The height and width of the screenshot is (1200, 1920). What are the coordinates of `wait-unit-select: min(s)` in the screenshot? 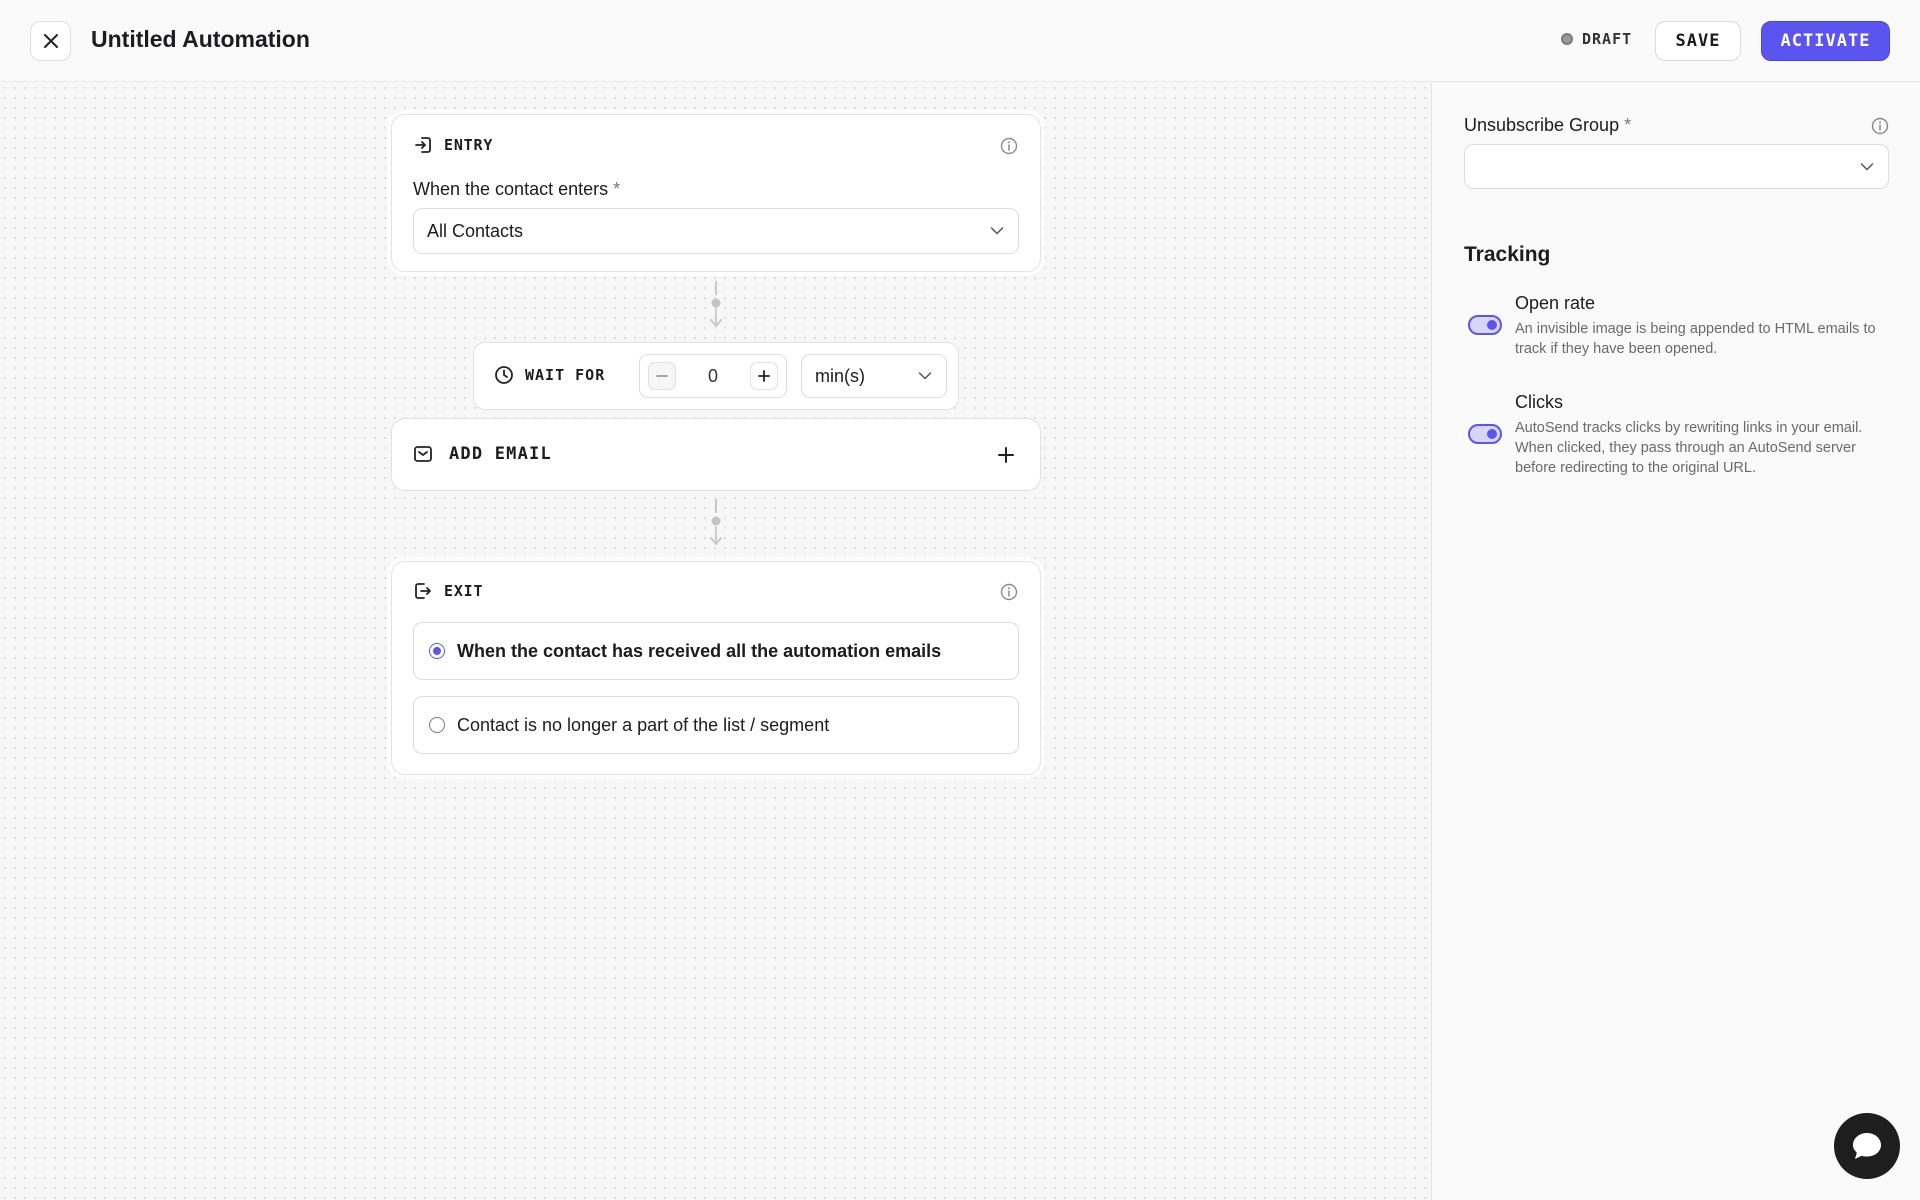 It's located at (874, 376).